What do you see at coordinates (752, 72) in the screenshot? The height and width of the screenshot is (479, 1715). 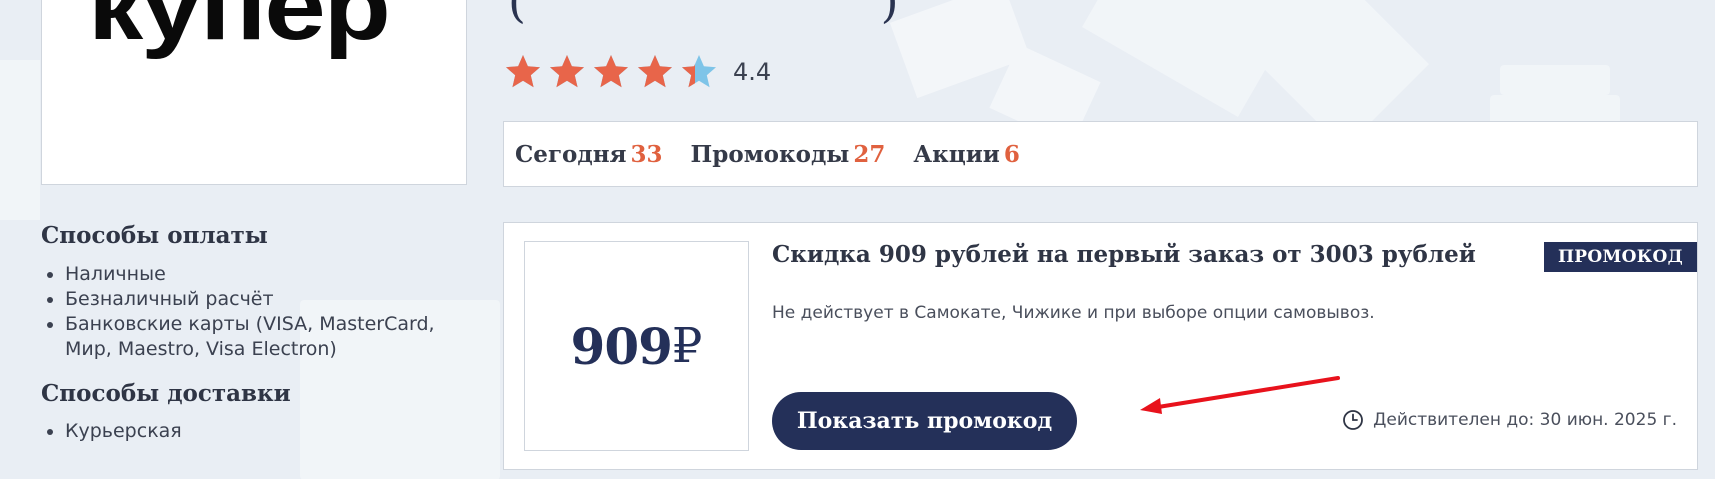 I see `rating-value: 4.4` at bounding box center [752, 72].